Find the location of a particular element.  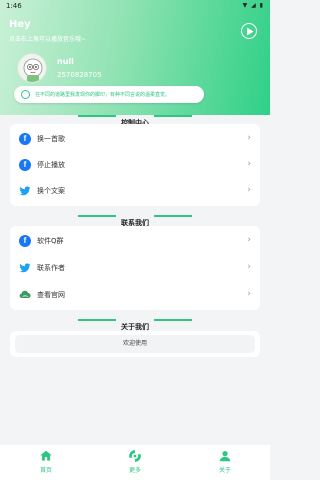

home-icon is located at coordinates (46, 455).